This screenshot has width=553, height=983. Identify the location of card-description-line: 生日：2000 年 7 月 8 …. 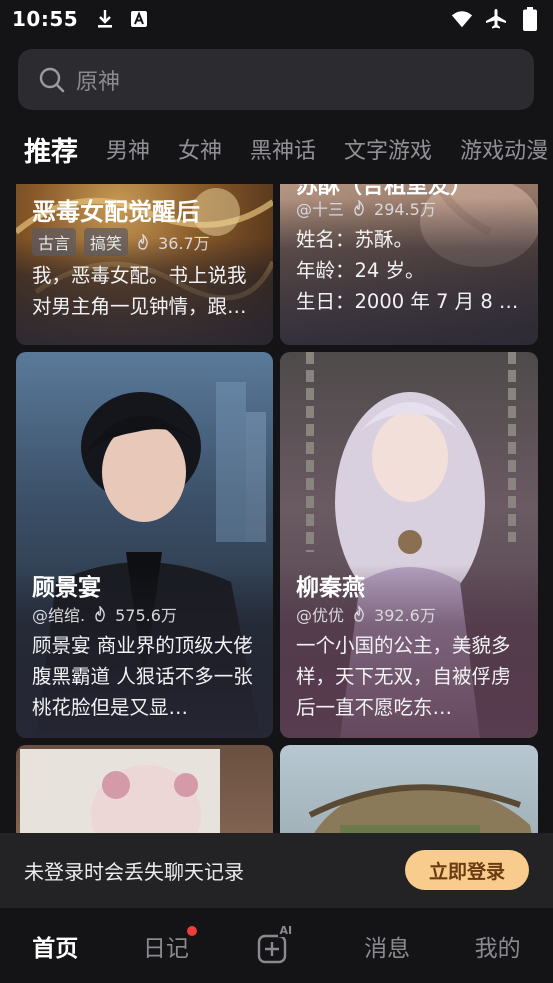
(407, 301).